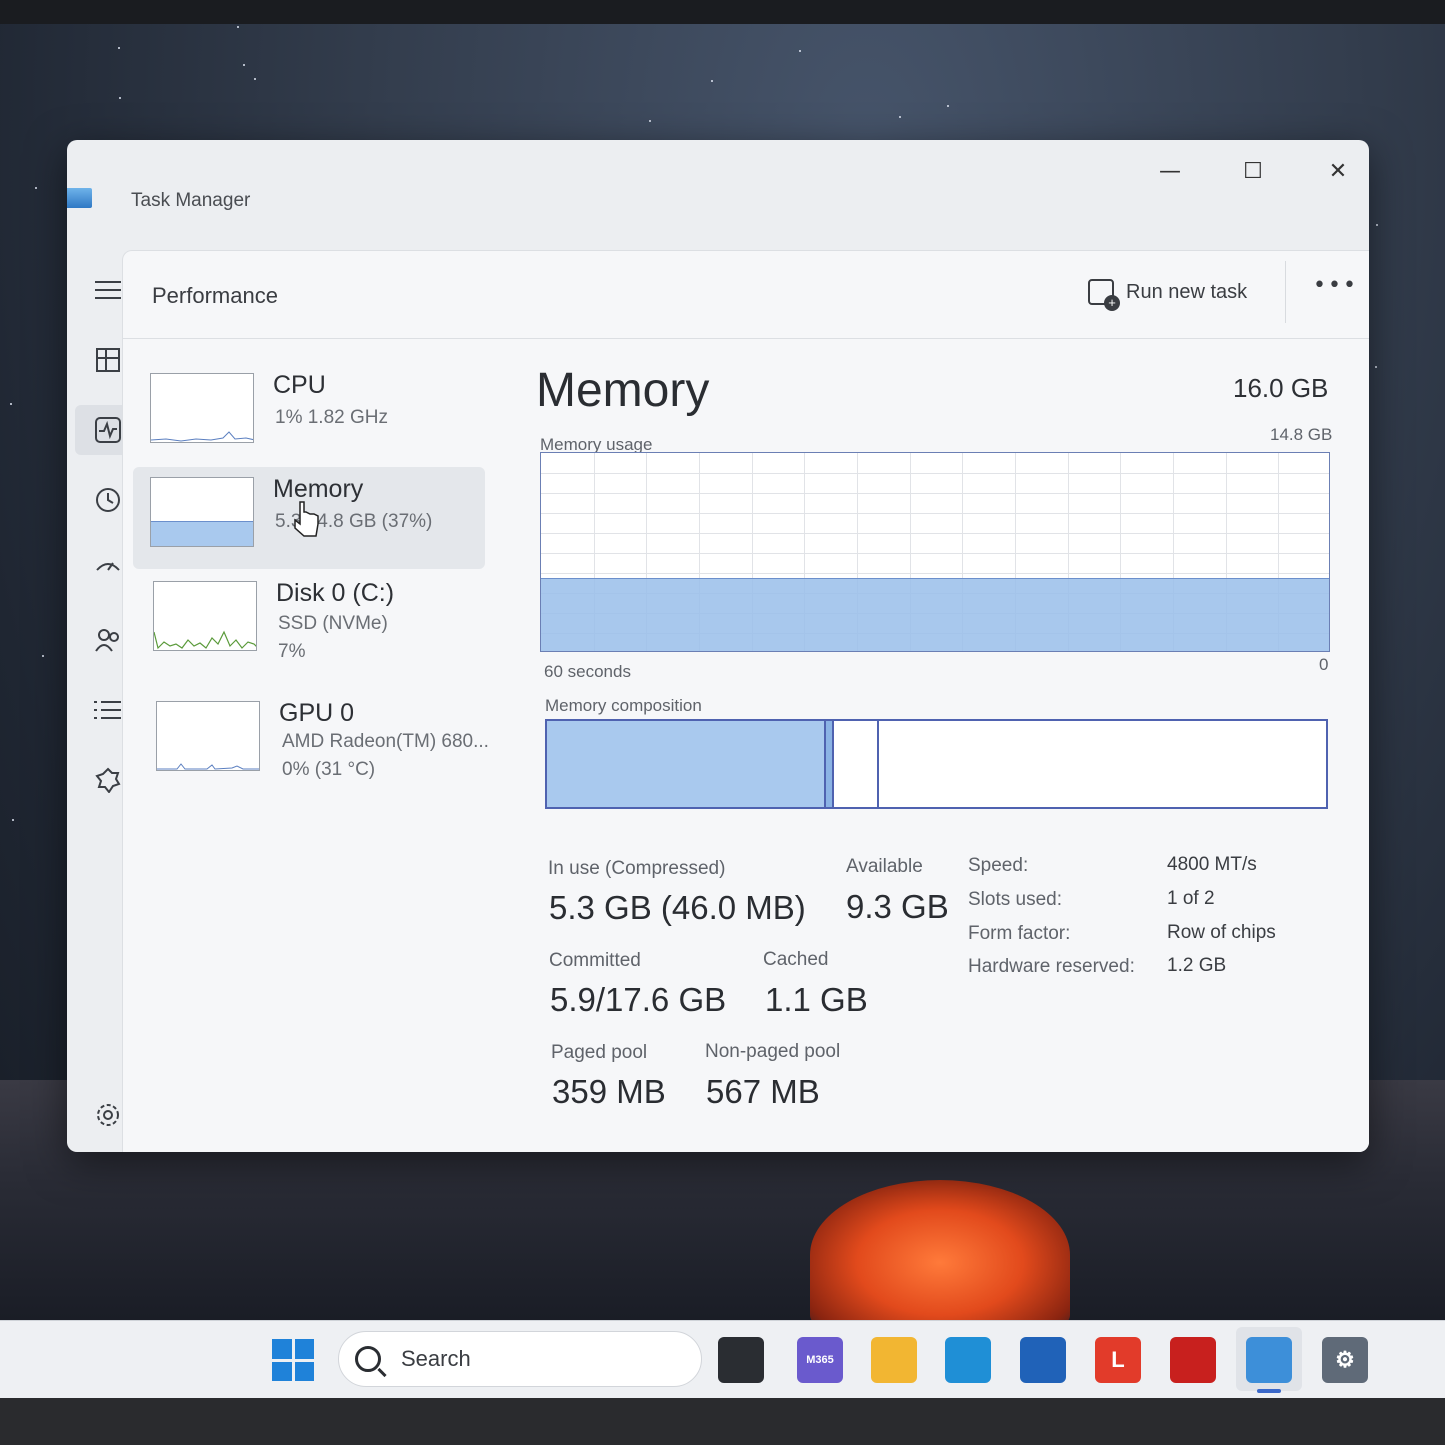  I want to click on task-manager-icon, so click(1269, 1360).